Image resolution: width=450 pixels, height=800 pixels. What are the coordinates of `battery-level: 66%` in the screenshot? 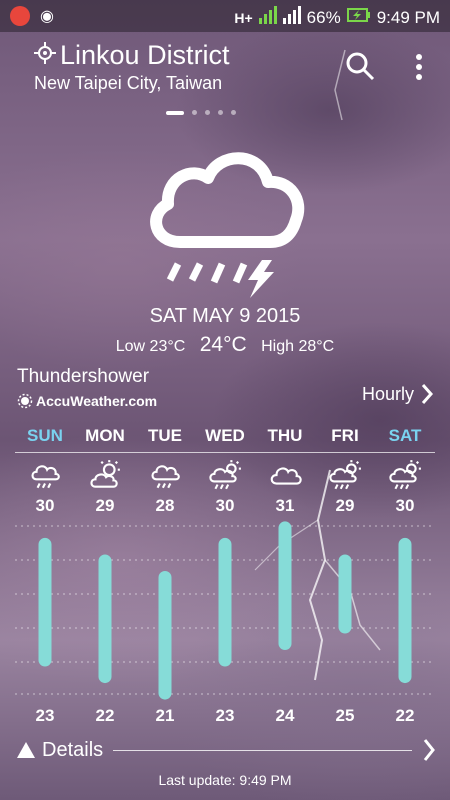 It's located at (323, 17).